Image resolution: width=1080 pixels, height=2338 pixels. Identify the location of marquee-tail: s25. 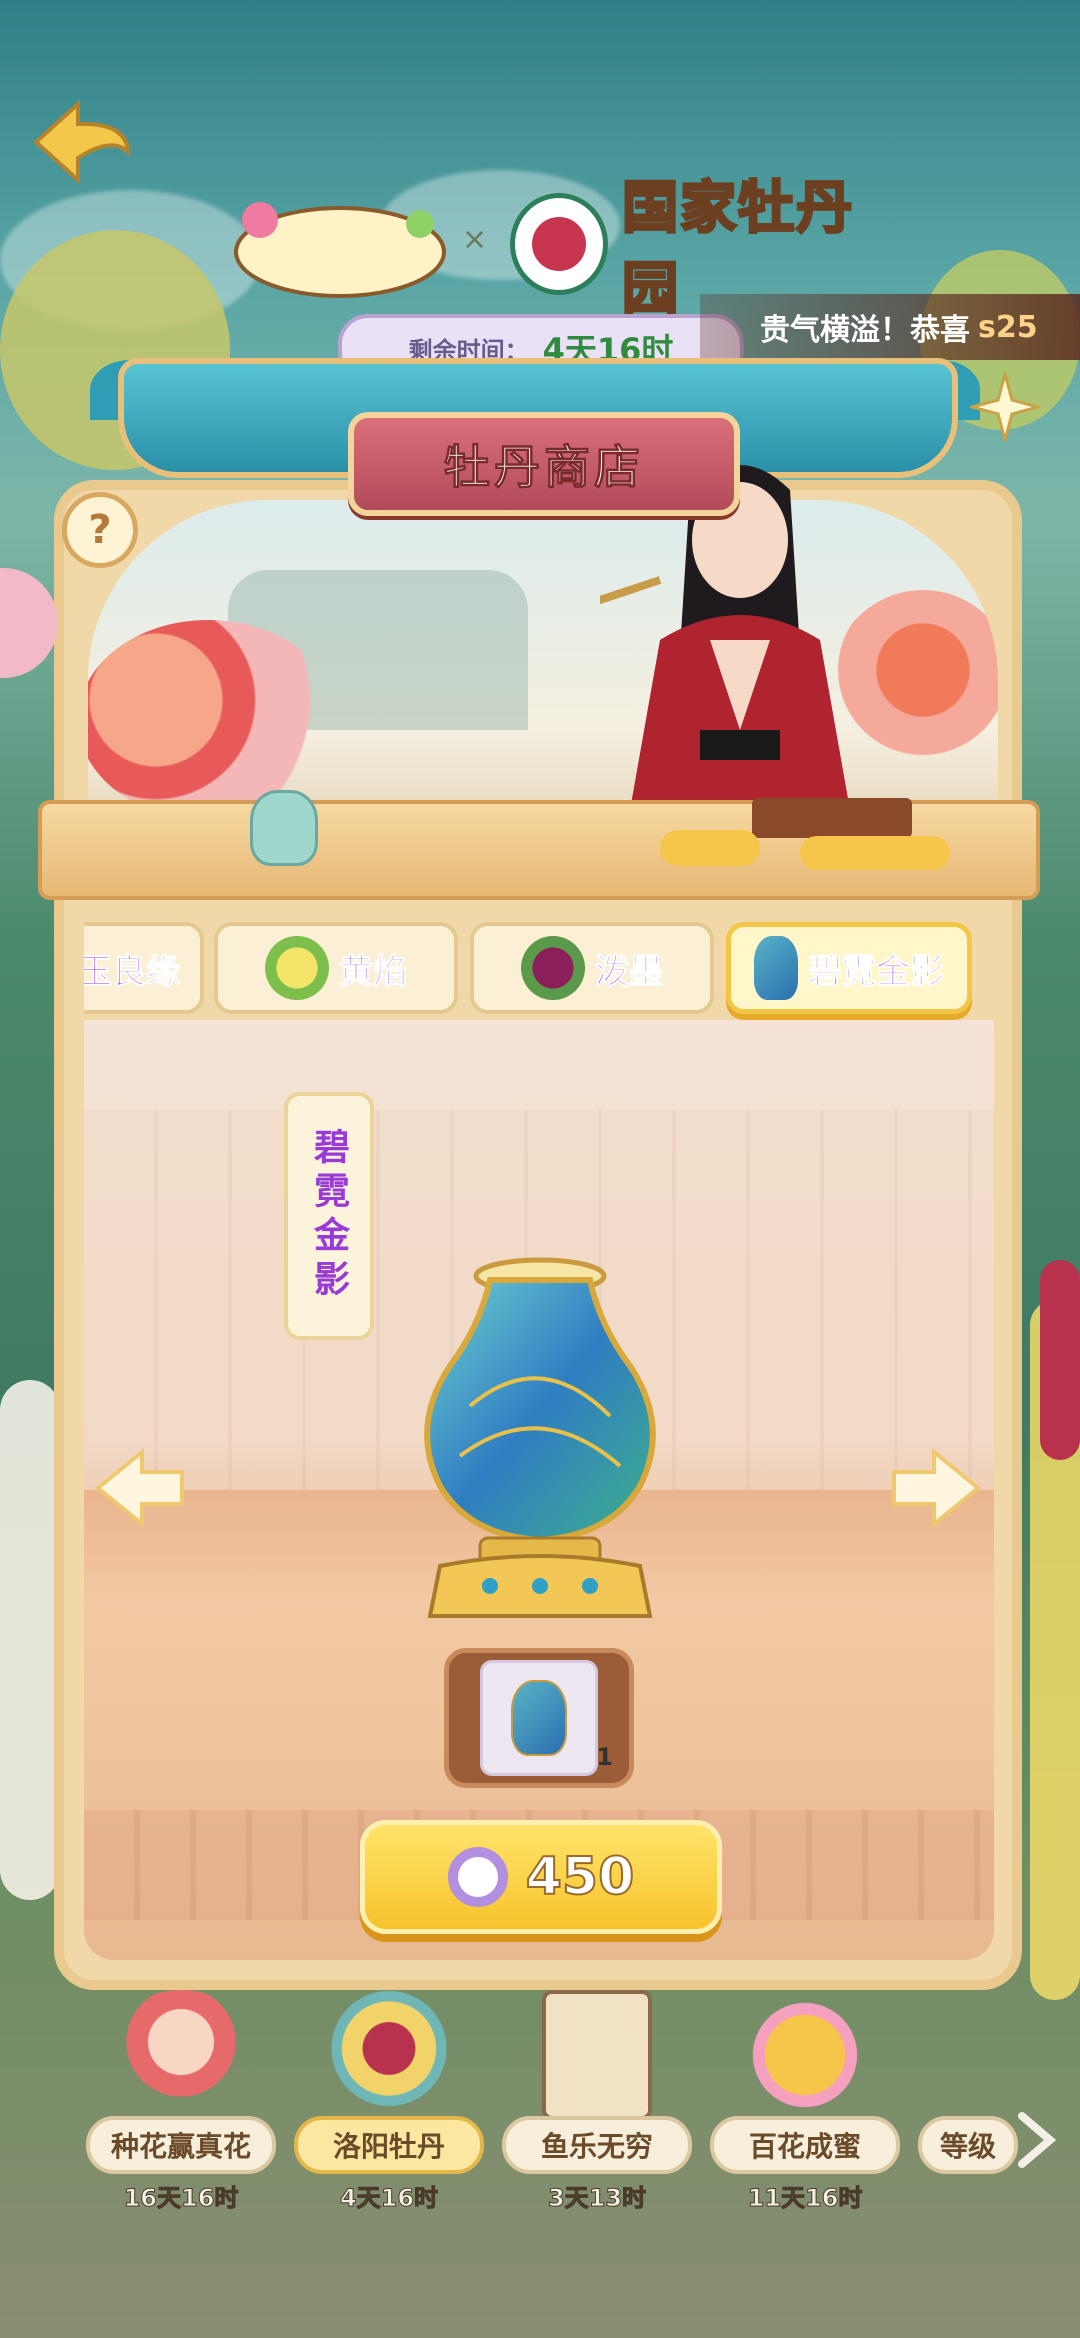
(1008, 327).